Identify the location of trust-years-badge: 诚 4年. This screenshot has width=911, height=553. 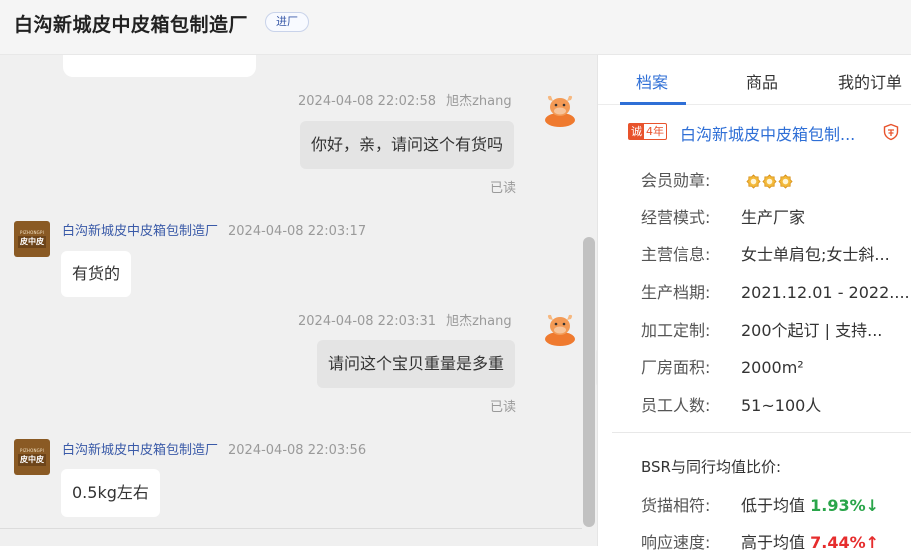
(647, 131).